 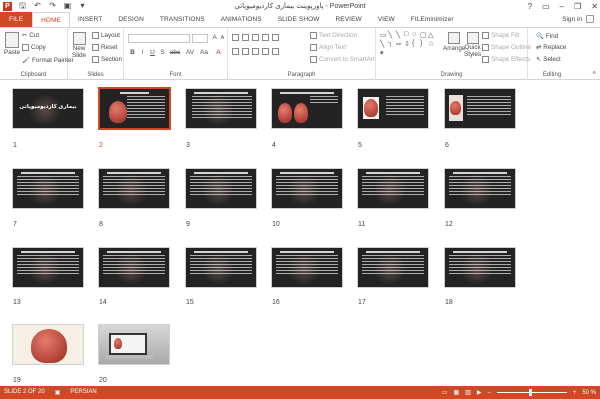 What do you see at coordinates (299, 19) in the screenshot?
I see `tab-slide-show: SLIDE SHOW` at bounding box center [299, 19].